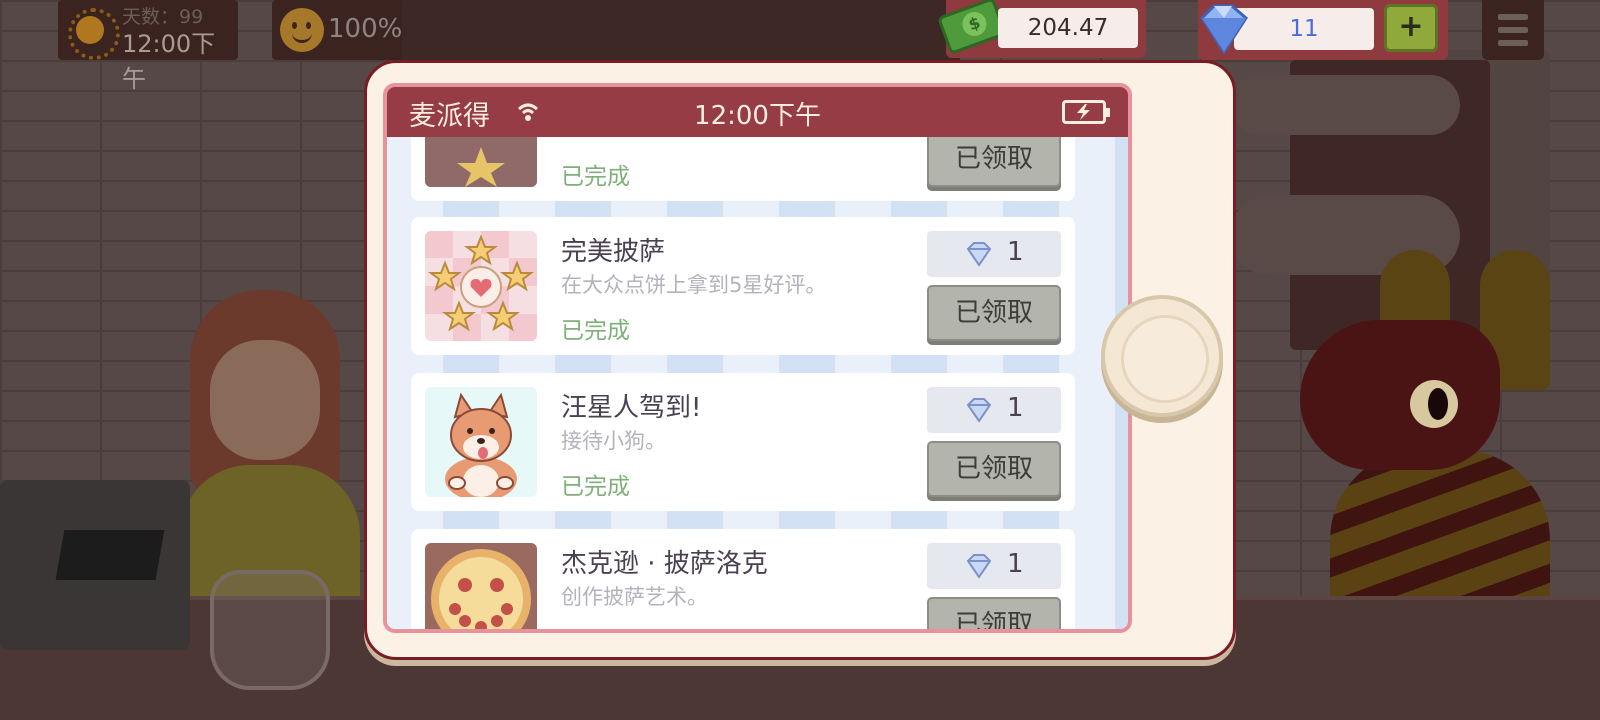 Image resolution: width=1600 pixels, height=720 pixels. Describe the element at coordinates (1224, 29) in the screenshot. I see `gem-icon` at that location.